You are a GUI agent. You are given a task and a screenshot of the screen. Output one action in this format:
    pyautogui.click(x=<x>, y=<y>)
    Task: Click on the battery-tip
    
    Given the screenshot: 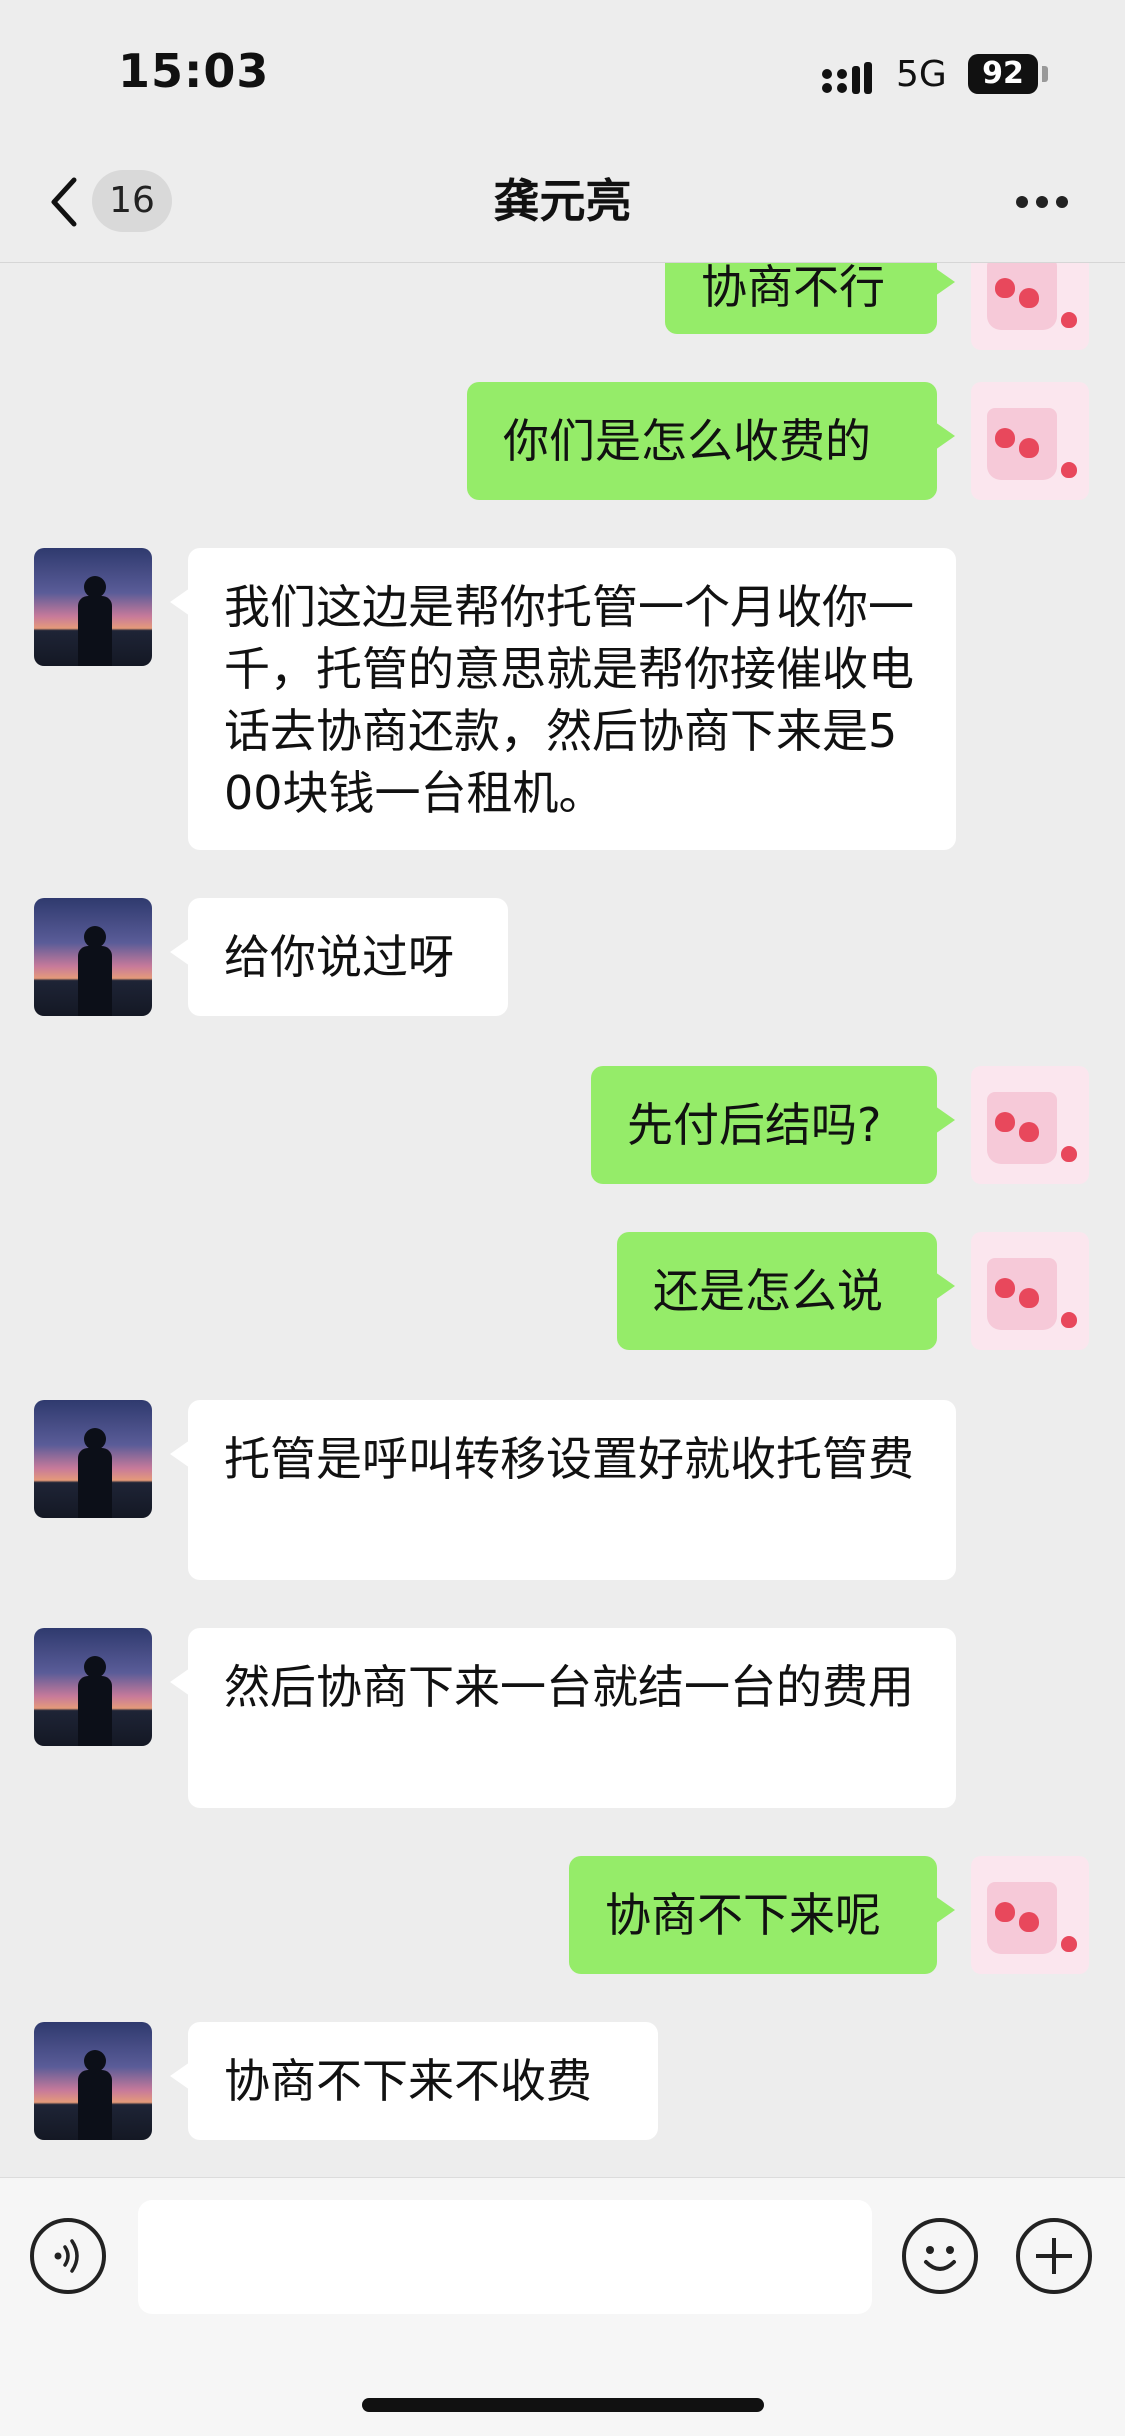 What is the action you would take?
    pyautogui.click(x=1045, y=74)
    